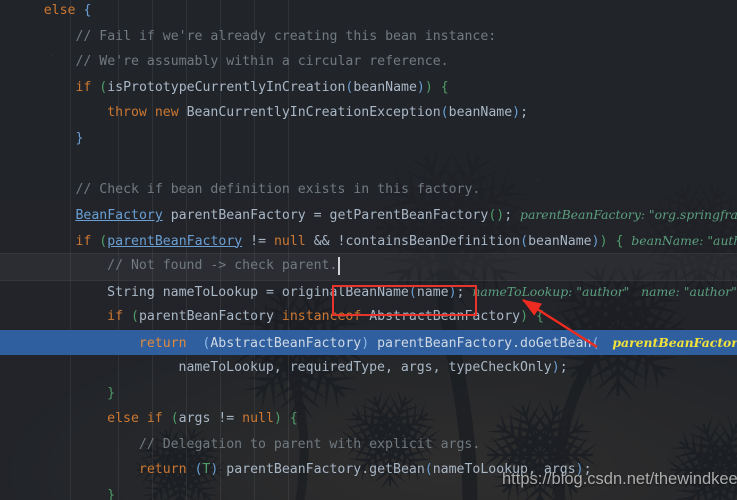 The width and height of the screenshot is (737, 500). I want to click on code-token: typeCheckOnly, so click(496, 367).